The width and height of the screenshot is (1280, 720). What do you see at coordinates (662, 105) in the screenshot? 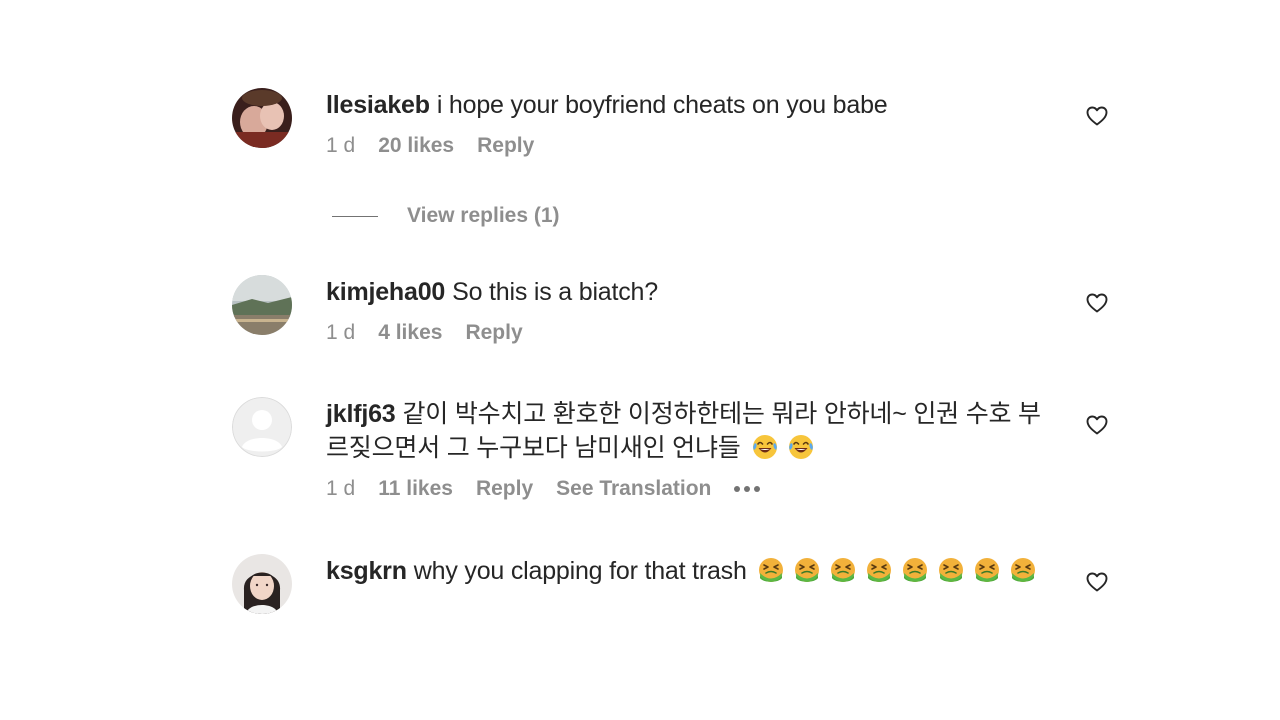
I see `comment-body: i hope your boyfriend cheats on you babe` at bounding box center [662, 105].